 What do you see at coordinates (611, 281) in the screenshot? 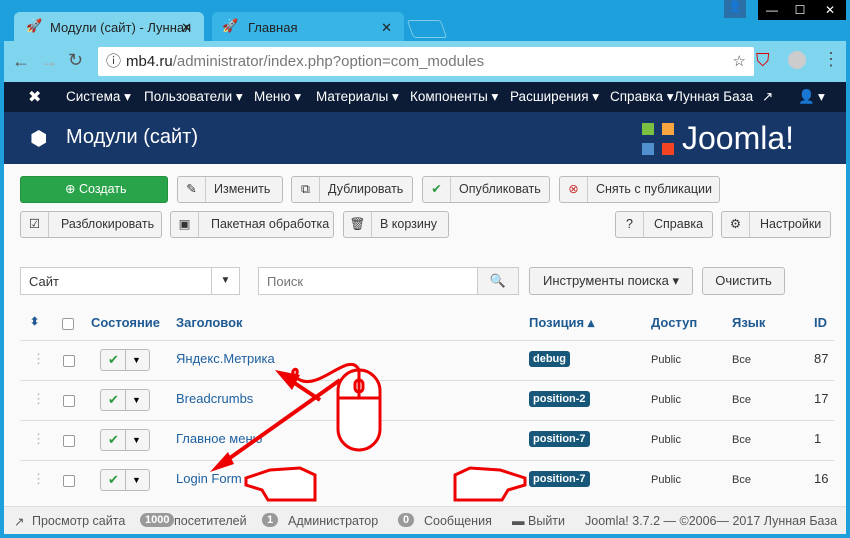
I see `search-tools-button: Инструменты поиска ▾` at bounding box center [611, 281].